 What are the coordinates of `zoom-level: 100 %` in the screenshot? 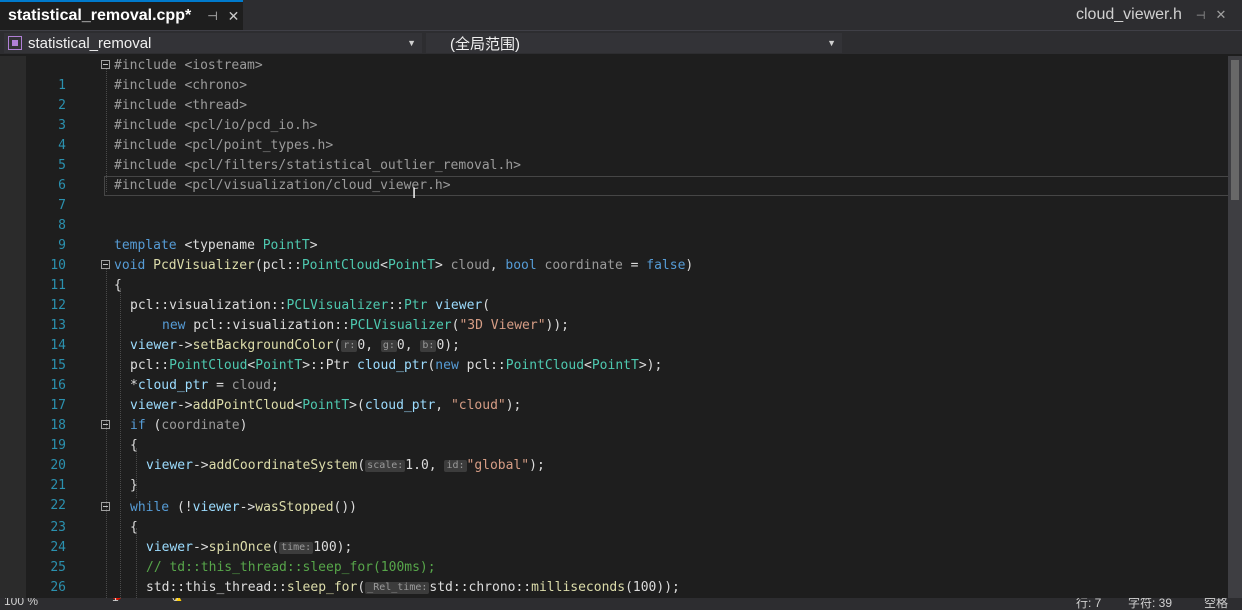 It's located at (21, 603).